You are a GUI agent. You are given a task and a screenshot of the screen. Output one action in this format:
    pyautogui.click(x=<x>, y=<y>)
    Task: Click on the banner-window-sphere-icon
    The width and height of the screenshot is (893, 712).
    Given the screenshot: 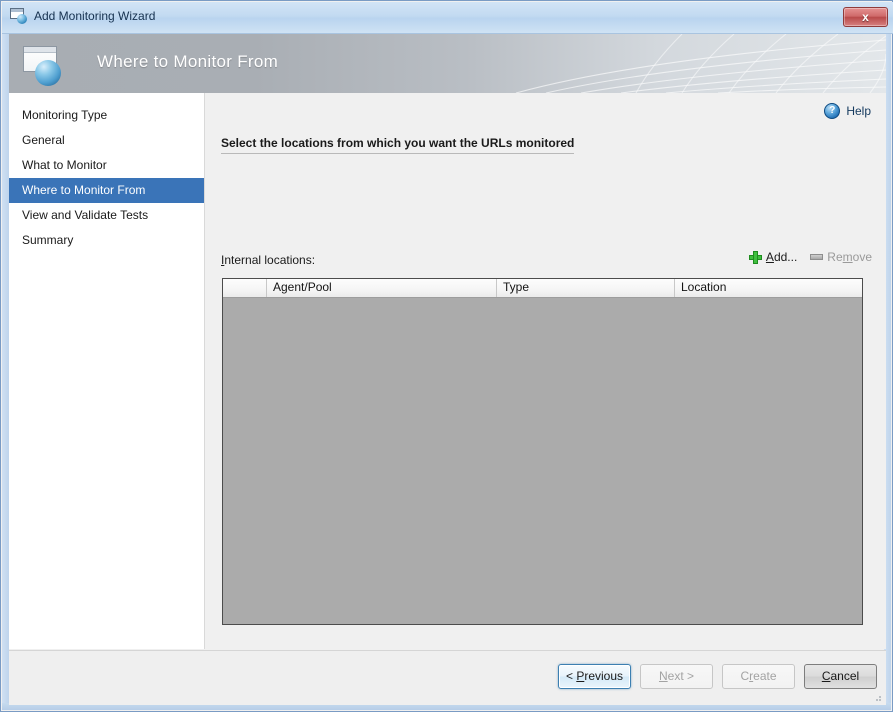 What is the action you would take?
    pyautogui.click(x=44, y=66)
    